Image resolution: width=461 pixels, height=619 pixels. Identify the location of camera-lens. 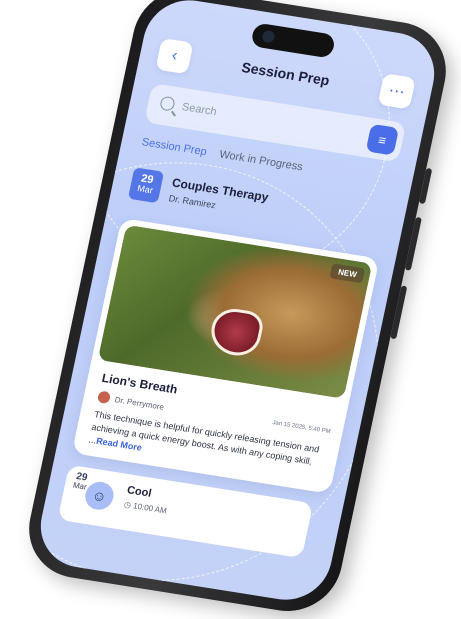
(268, 36).